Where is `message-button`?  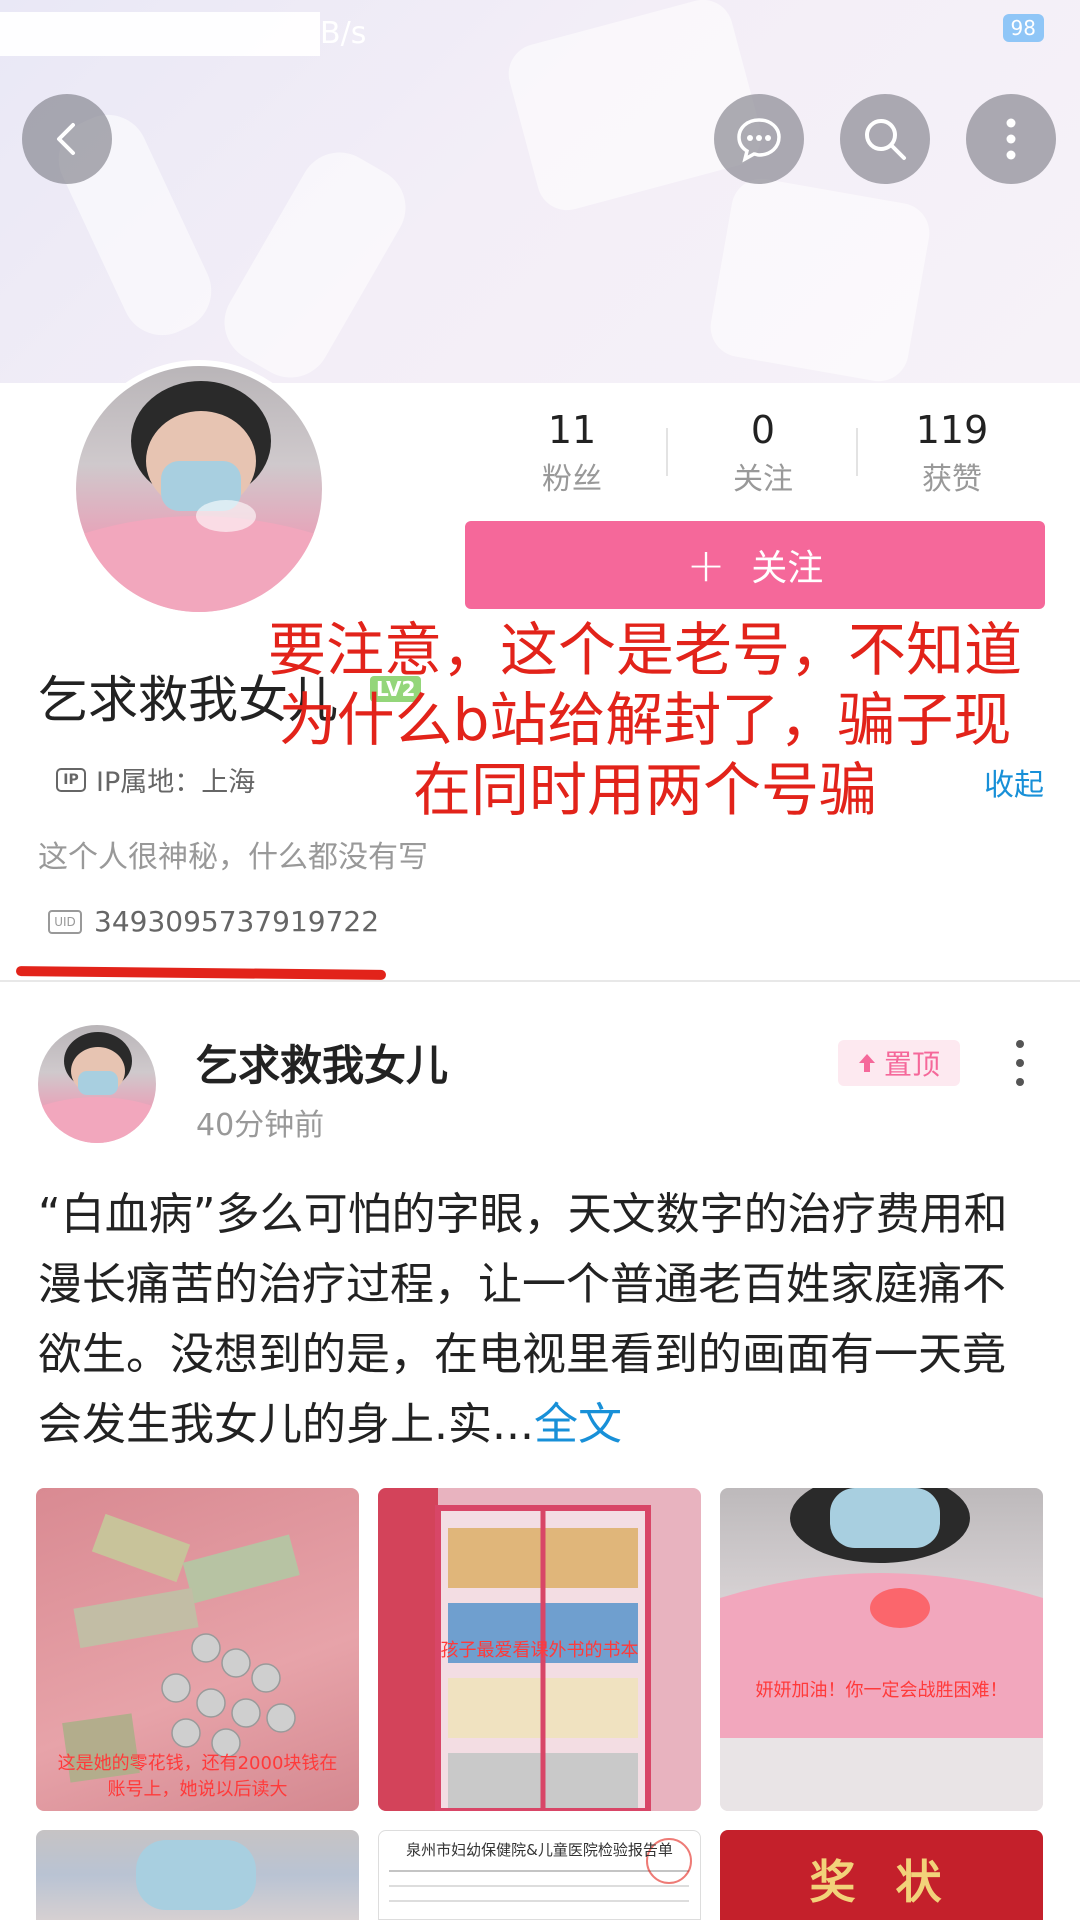
message-button is located at coordinates (759, 139).